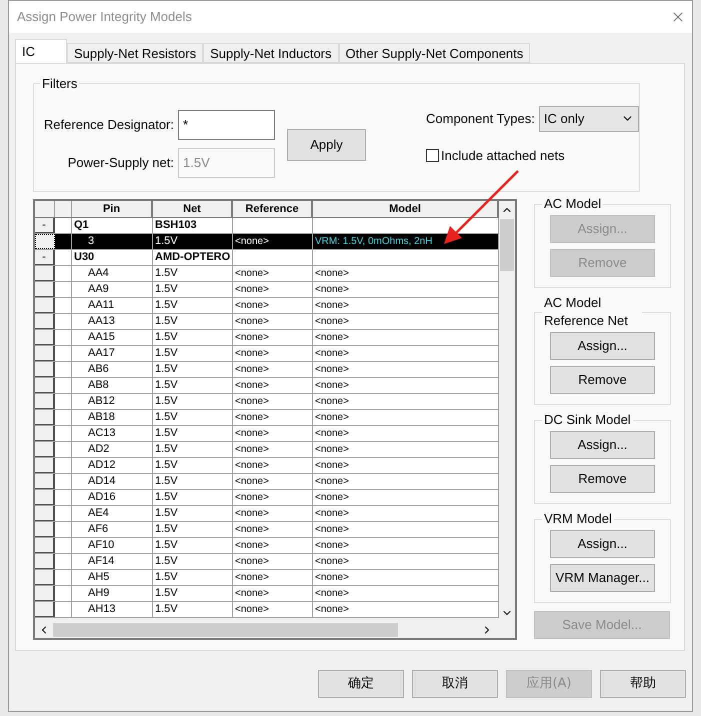  I want to click on tab: Supply-Net Inductors, so click(271, 53).